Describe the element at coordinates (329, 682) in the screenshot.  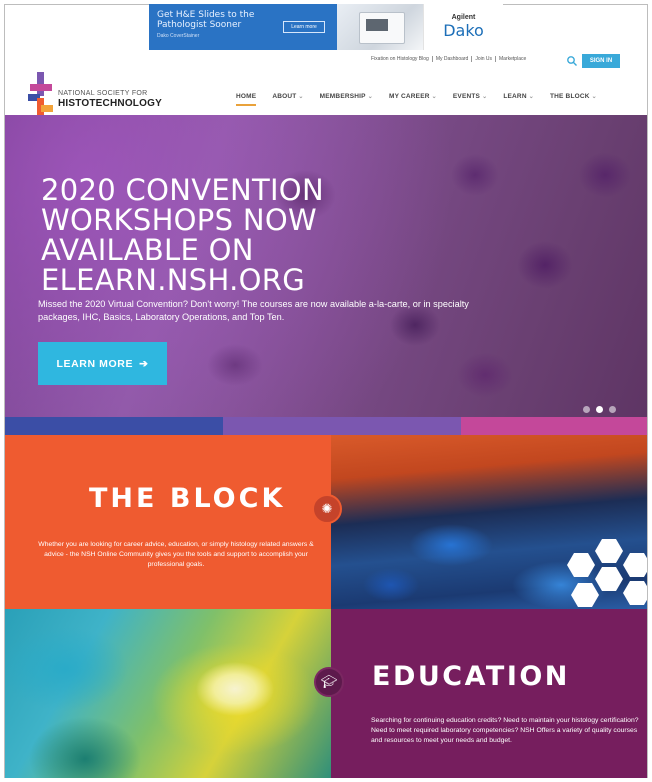
I see `graduation-cap-icon: 🎓︎` at that location.